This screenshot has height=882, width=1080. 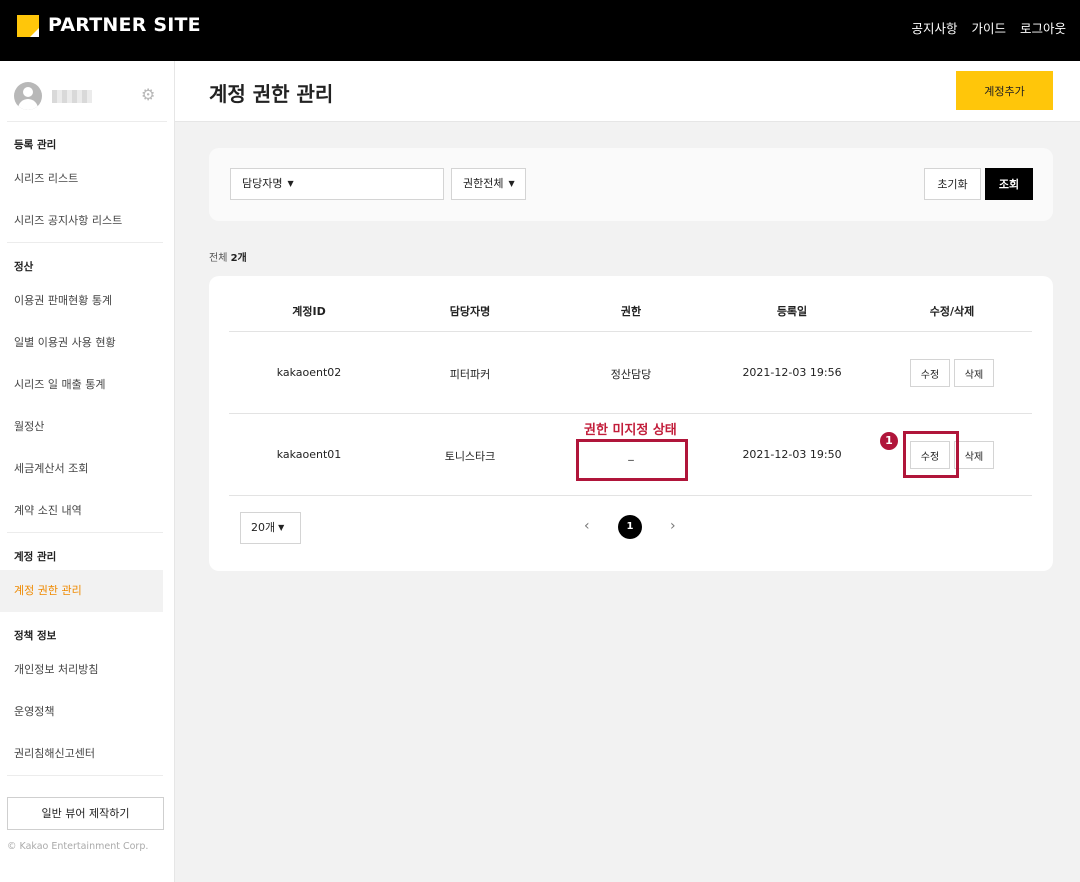 What do you see at coordinates (81, 427) in the screenshot?
I see `sidebar-item-monthly-settlement: 월정산` at bounding box center [81, 427].